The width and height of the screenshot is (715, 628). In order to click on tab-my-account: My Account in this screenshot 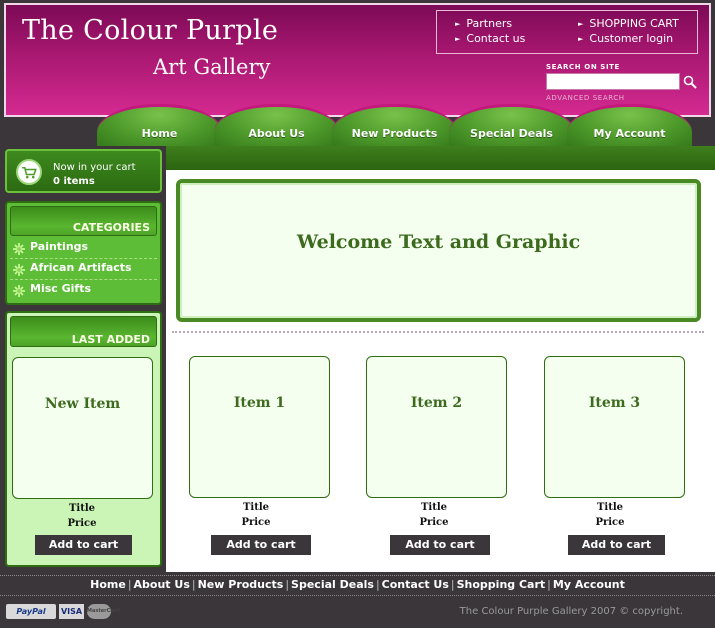, I will do `click(629, 125)`.